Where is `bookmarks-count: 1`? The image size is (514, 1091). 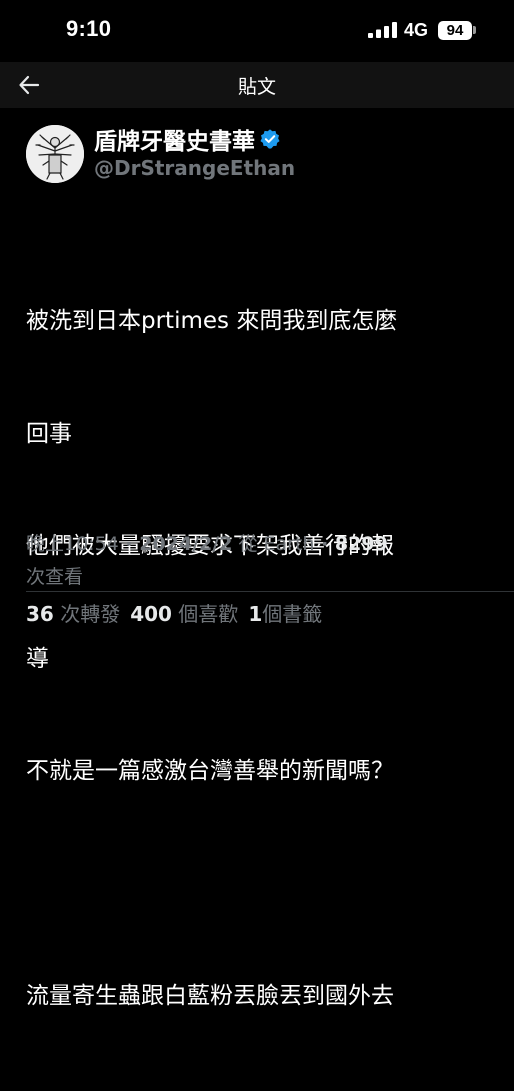 bookmarks-count: 1 is located at coordinates (255, 614).